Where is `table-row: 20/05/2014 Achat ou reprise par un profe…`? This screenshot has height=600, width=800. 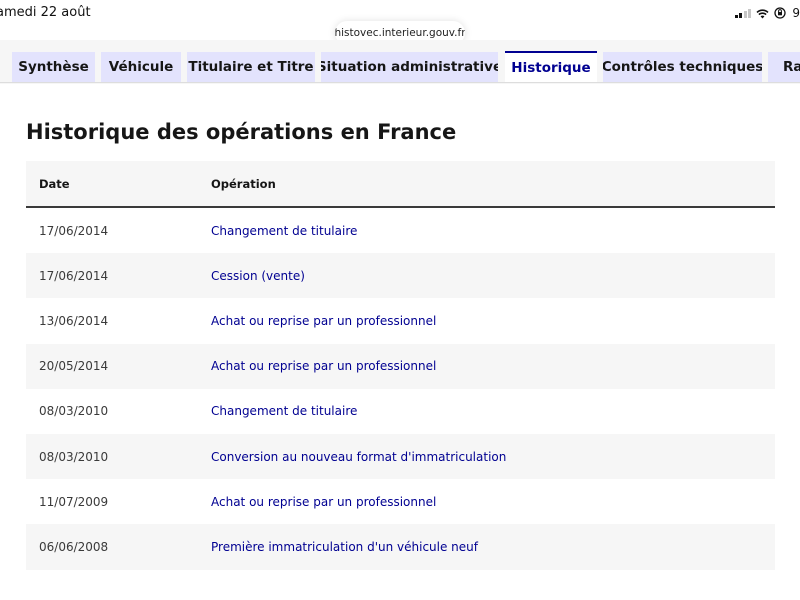
table-row: 20/05/2014 Achat ou reprise par un profe… is located at coordinates (400, 366).